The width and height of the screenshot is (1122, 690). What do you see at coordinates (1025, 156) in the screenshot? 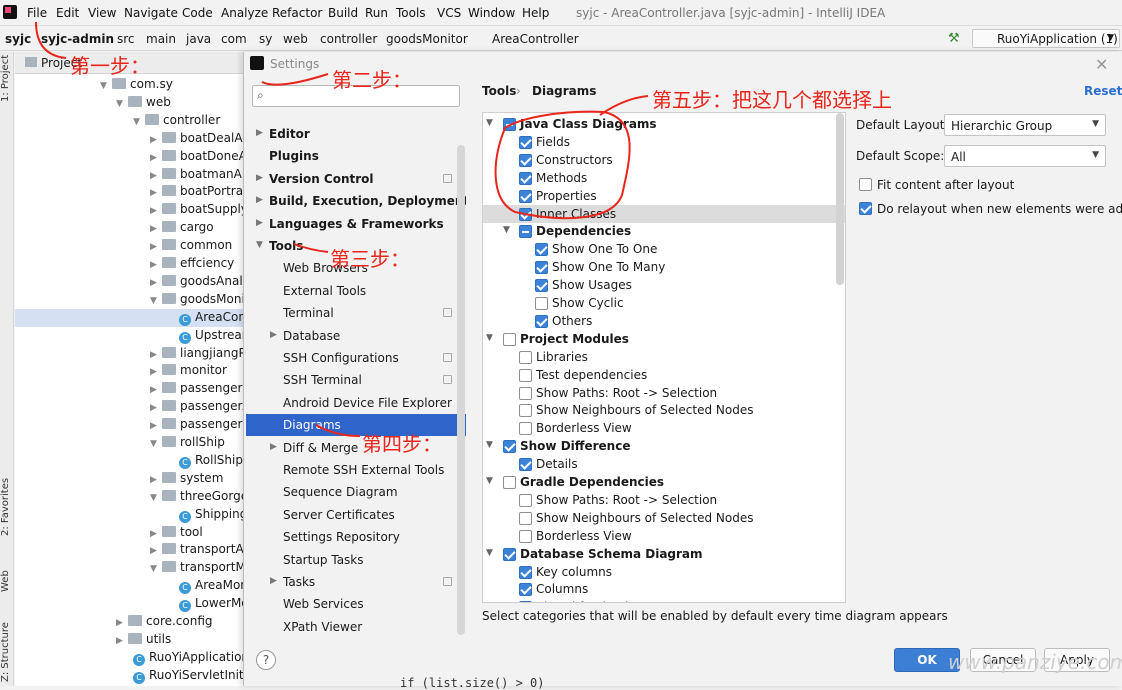
I see `default-scope-select: All ▼` at bounding box center [1025, 156].